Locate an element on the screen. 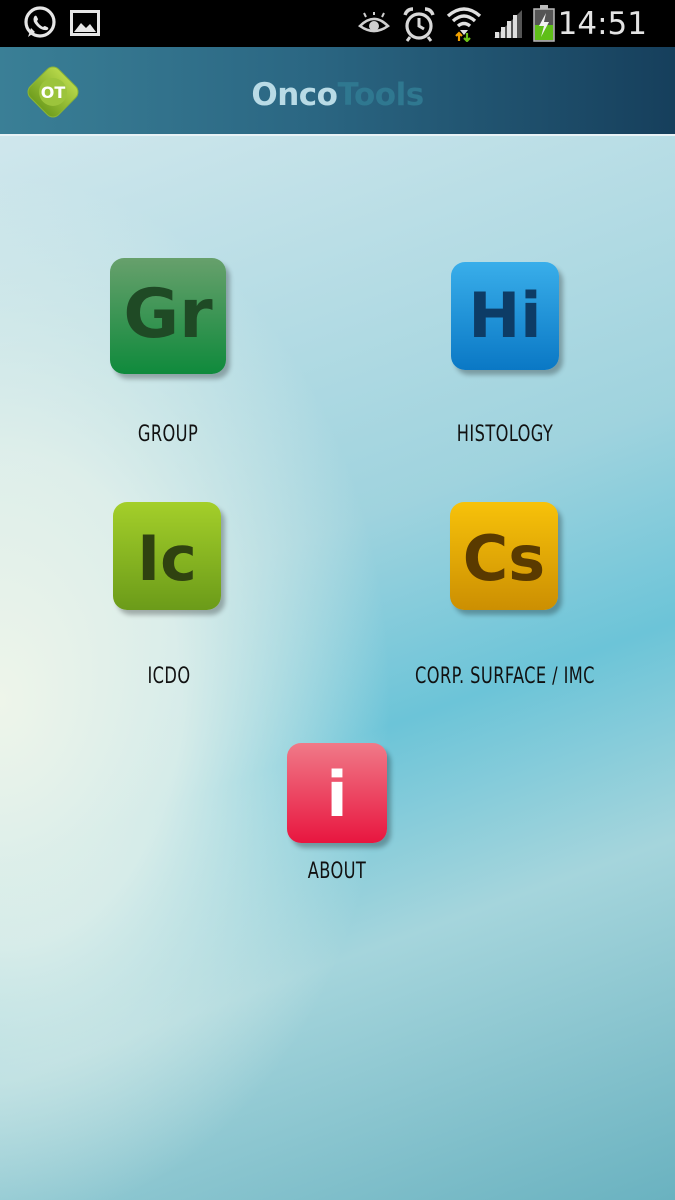  about-icon: i is located at coordinates (337, 793).